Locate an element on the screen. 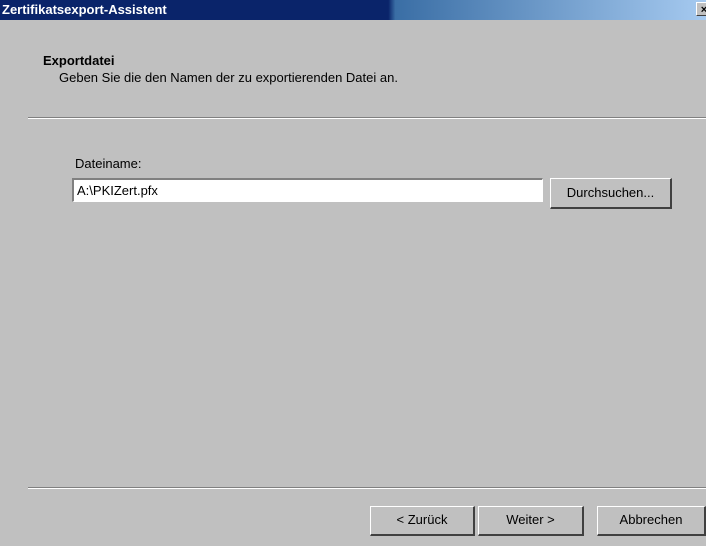 This screenshot has width=706, height=546. back-button: < Zurück is located at coordinates (422, 521).